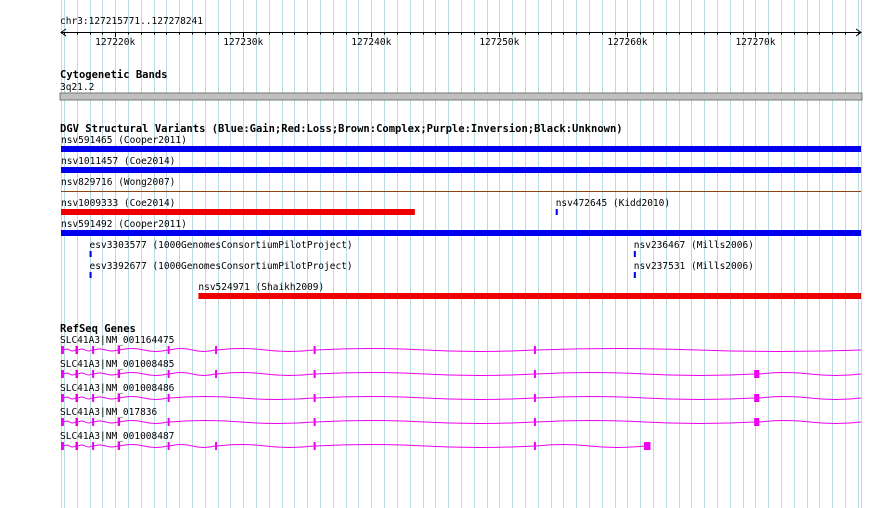  What do you see at coordinates (755, 42) in the screenshot?
I see `ruler-tick-label: 127270k` at bounding box center [755, 42].